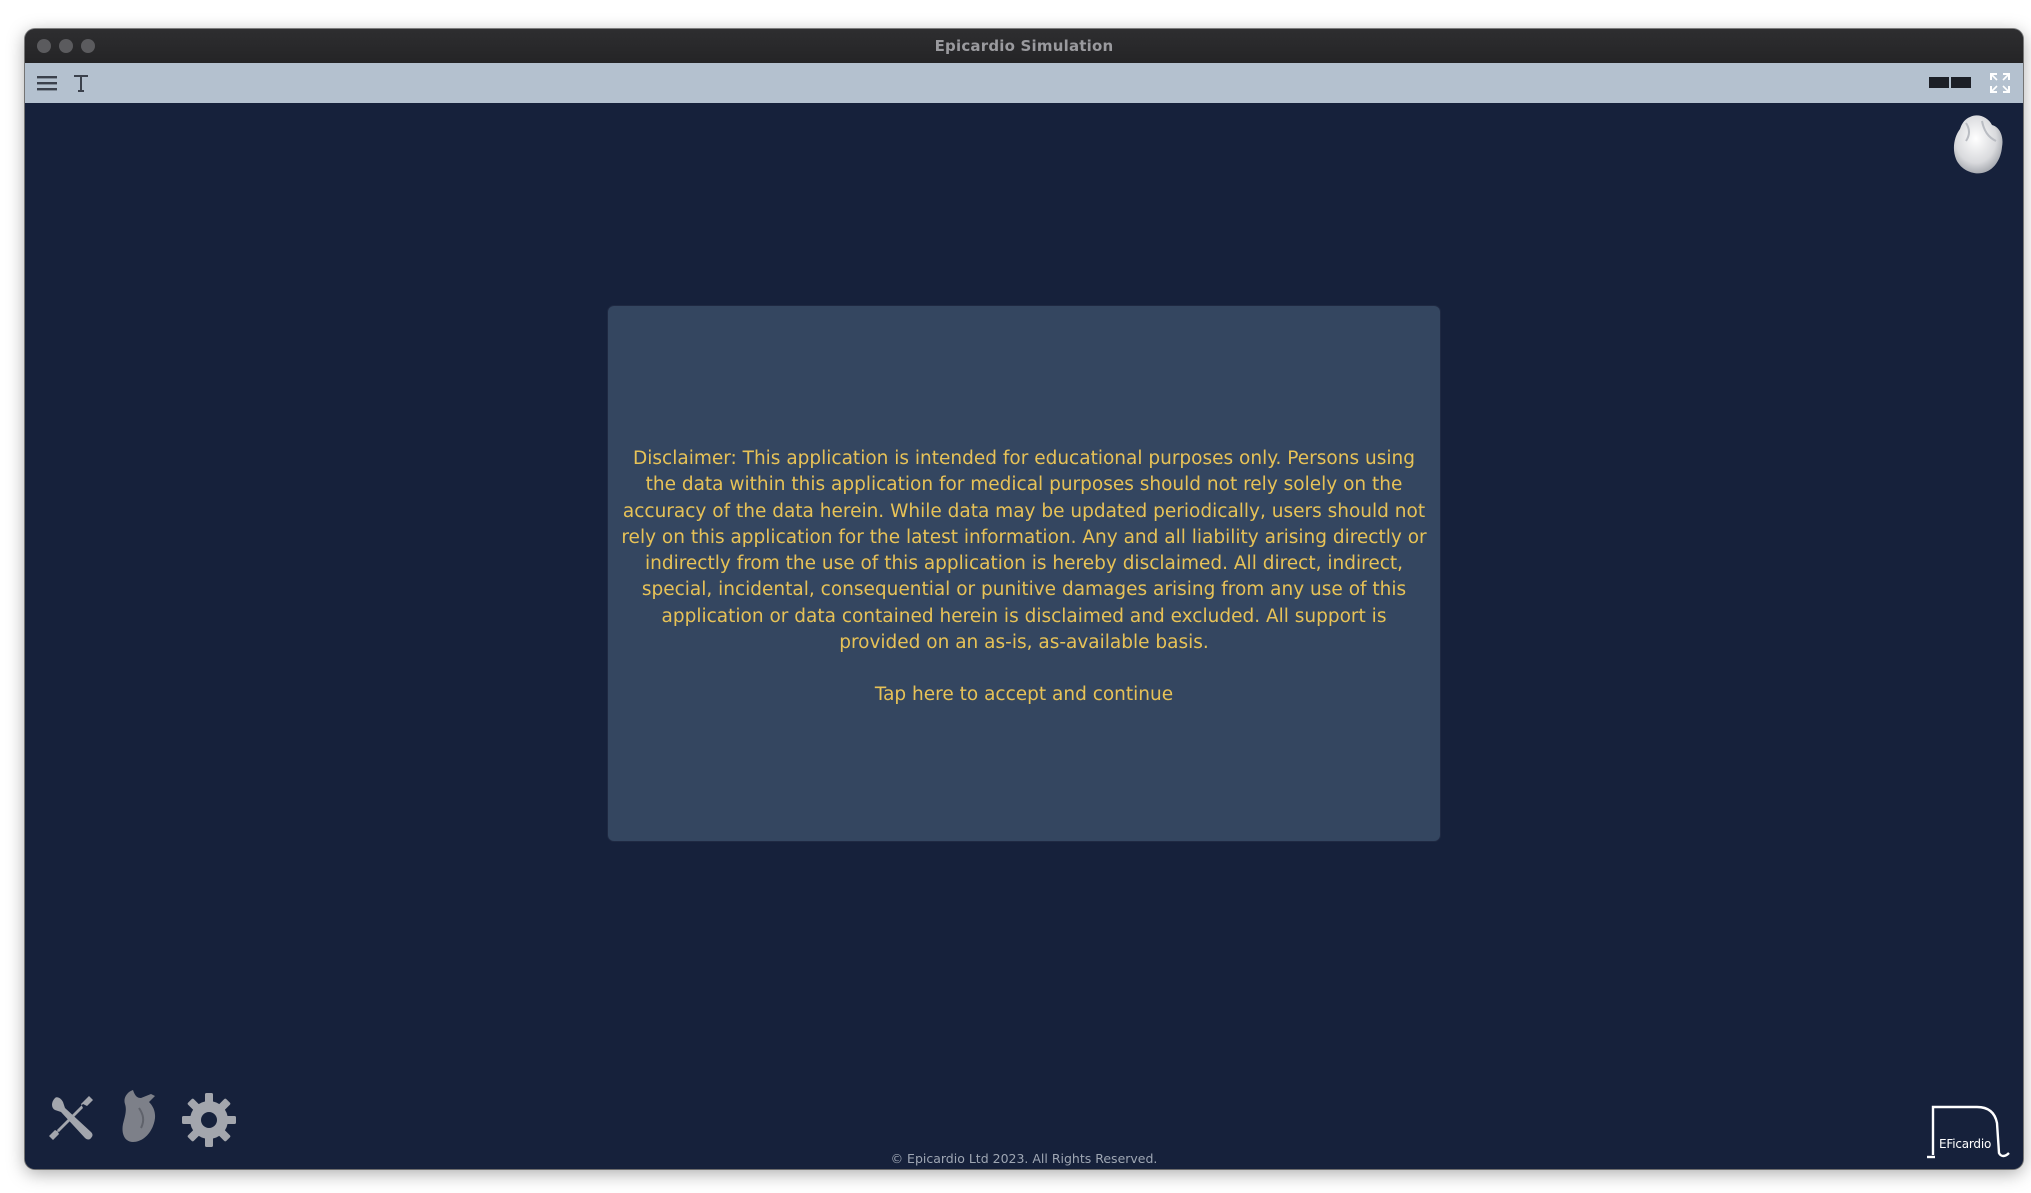 This screenshot has width=2031, height=1193. I want to click on accept-continue-link: Tap here to accept and continue, so click(1024, 695).